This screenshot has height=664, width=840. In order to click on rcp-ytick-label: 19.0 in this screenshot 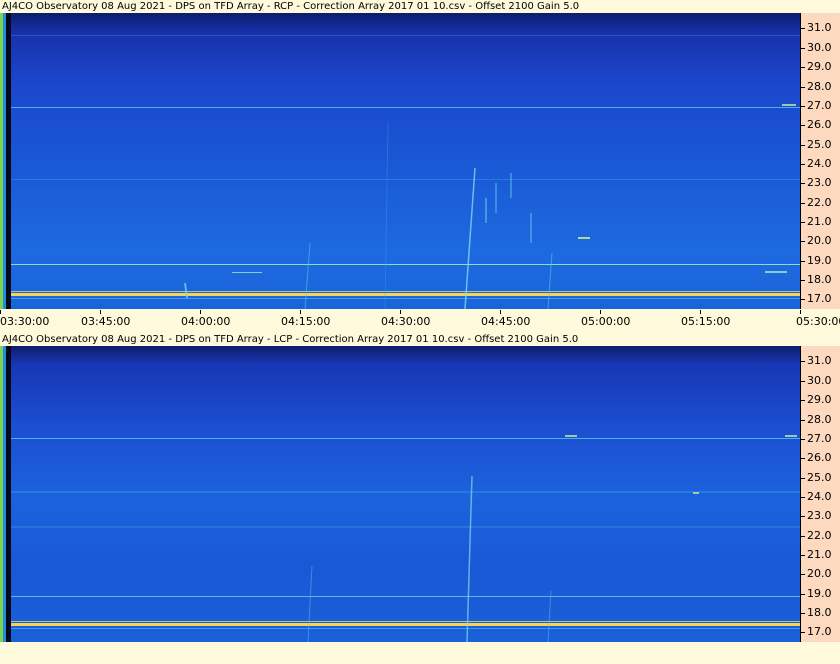, I will do `click(816, 260)`.